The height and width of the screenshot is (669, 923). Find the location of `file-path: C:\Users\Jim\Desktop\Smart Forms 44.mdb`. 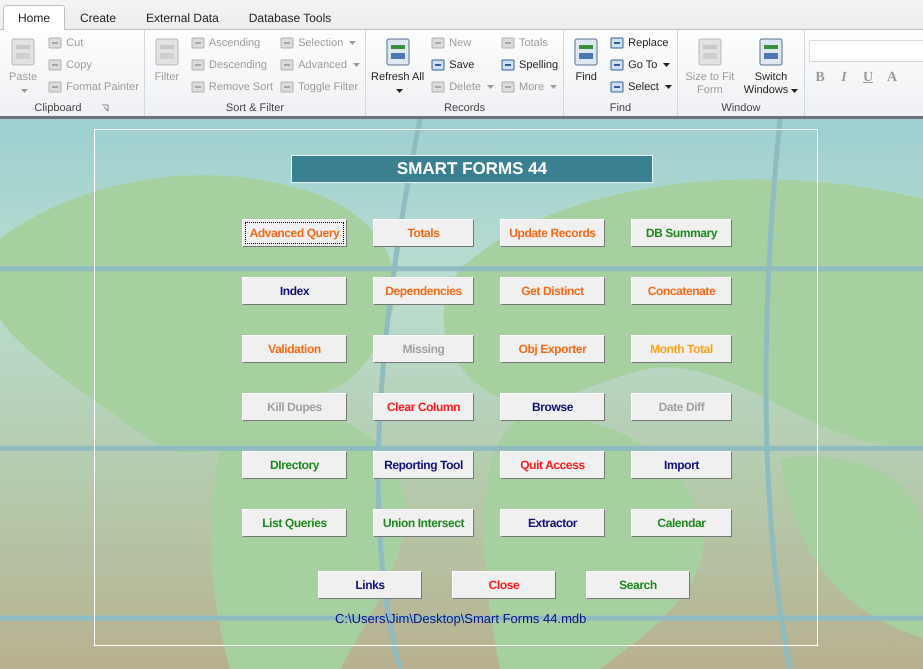

file-path: C:\Users\Jim\Desktop\Smart Forms 44.mdb is located at coordinates (461, 618).